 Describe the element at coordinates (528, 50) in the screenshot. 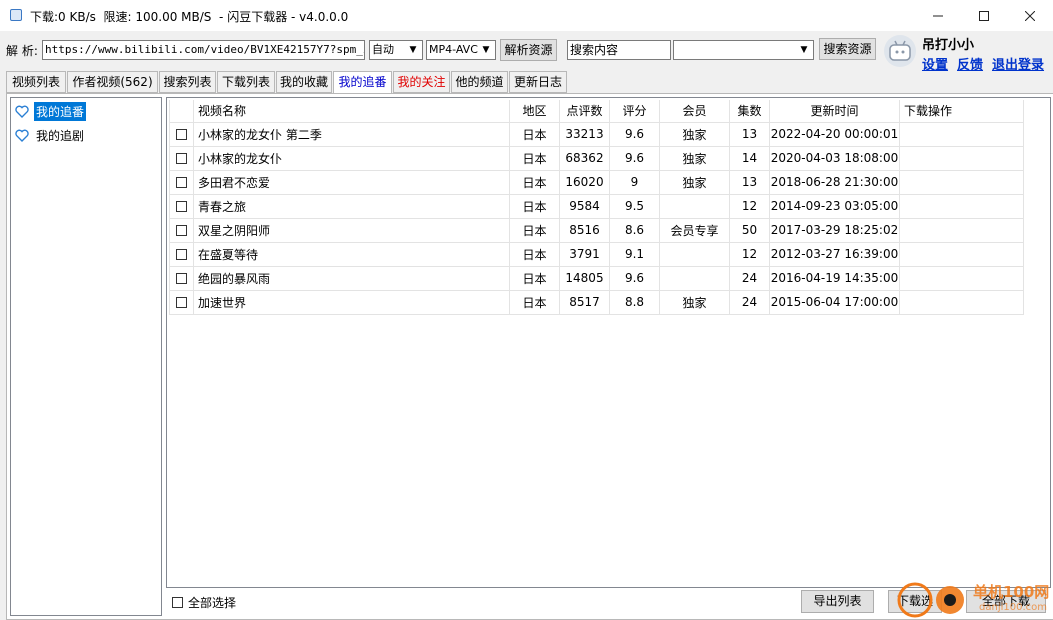

I see `parse-button: 解析资源` at that location.